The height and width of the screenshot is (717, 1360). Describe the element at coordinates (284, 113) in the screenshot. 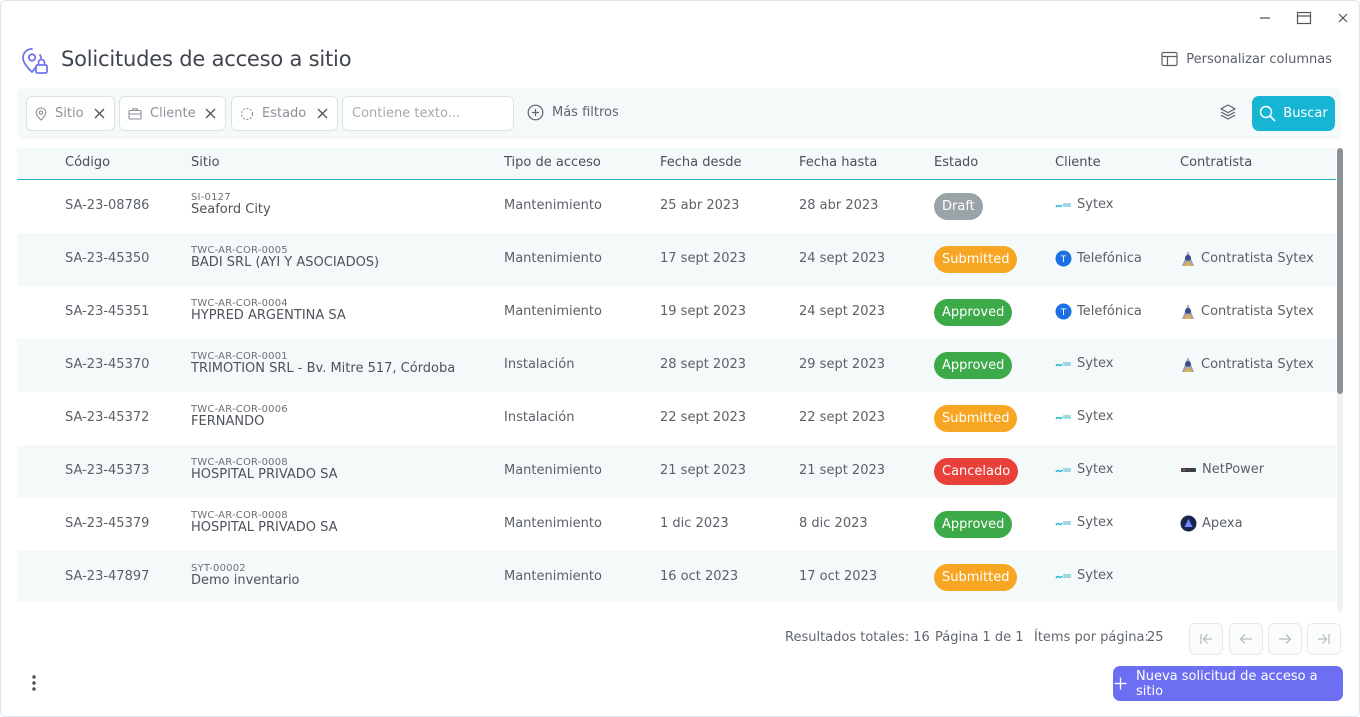

I see `filter-chip-estado: Estado` at that location.